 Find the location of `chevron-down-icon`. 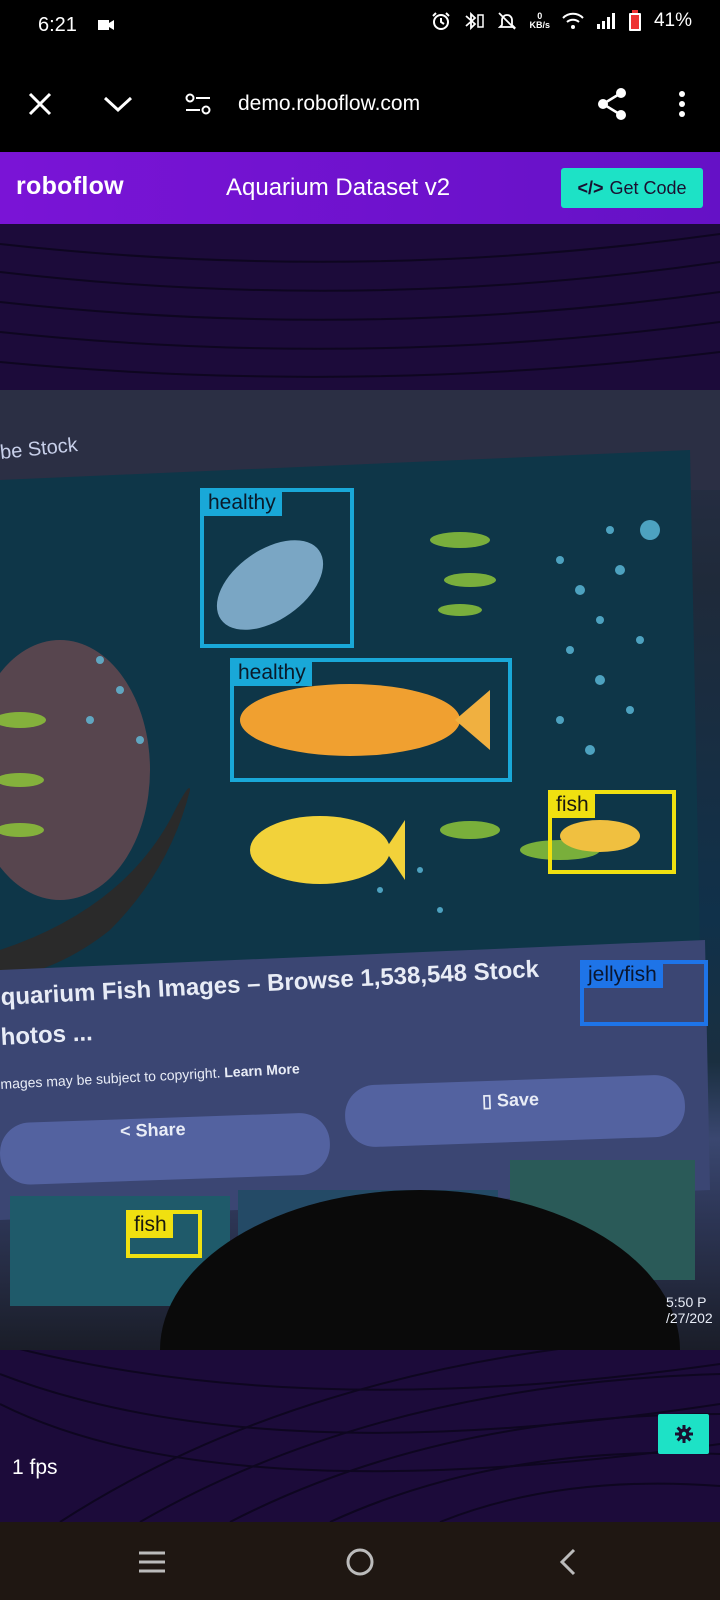

chevron-down-icon is located at coordinates (118, 104).